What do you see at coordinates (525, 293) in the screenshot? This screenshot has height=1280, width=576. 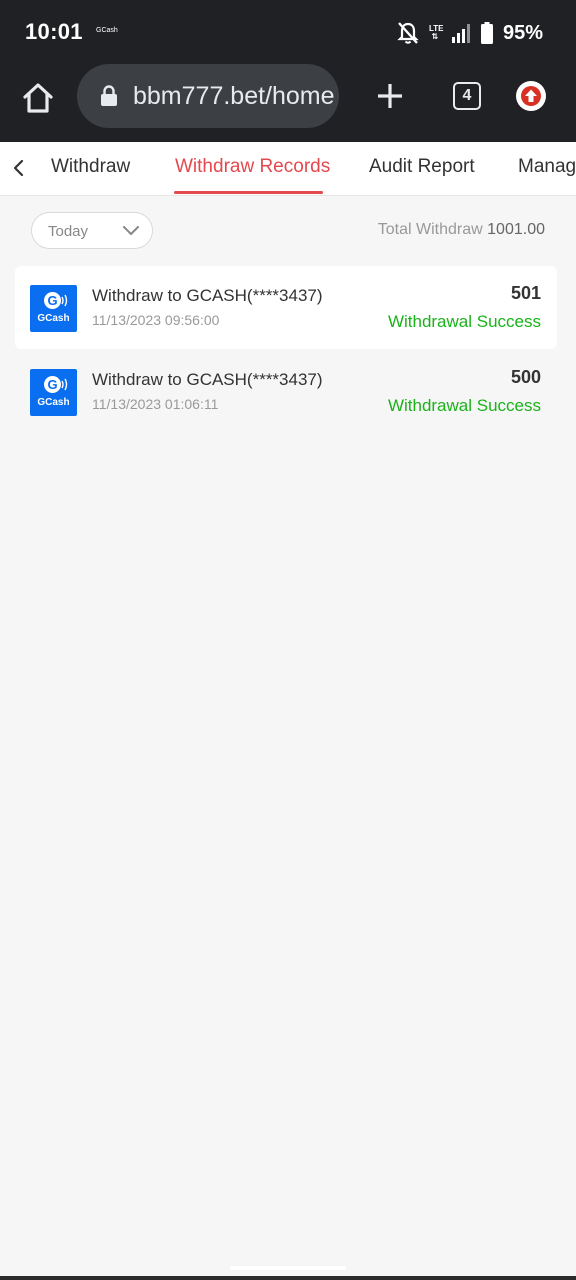 I see `record-amount: 501` at bounding box center [525, 293].